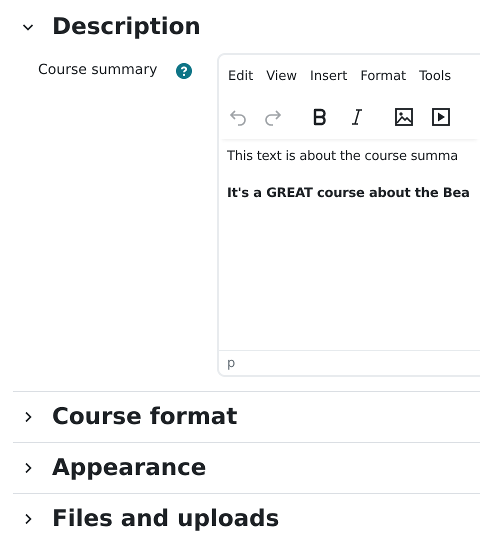  I want to click on section-heading: Files and uploads, so click(166, 519).